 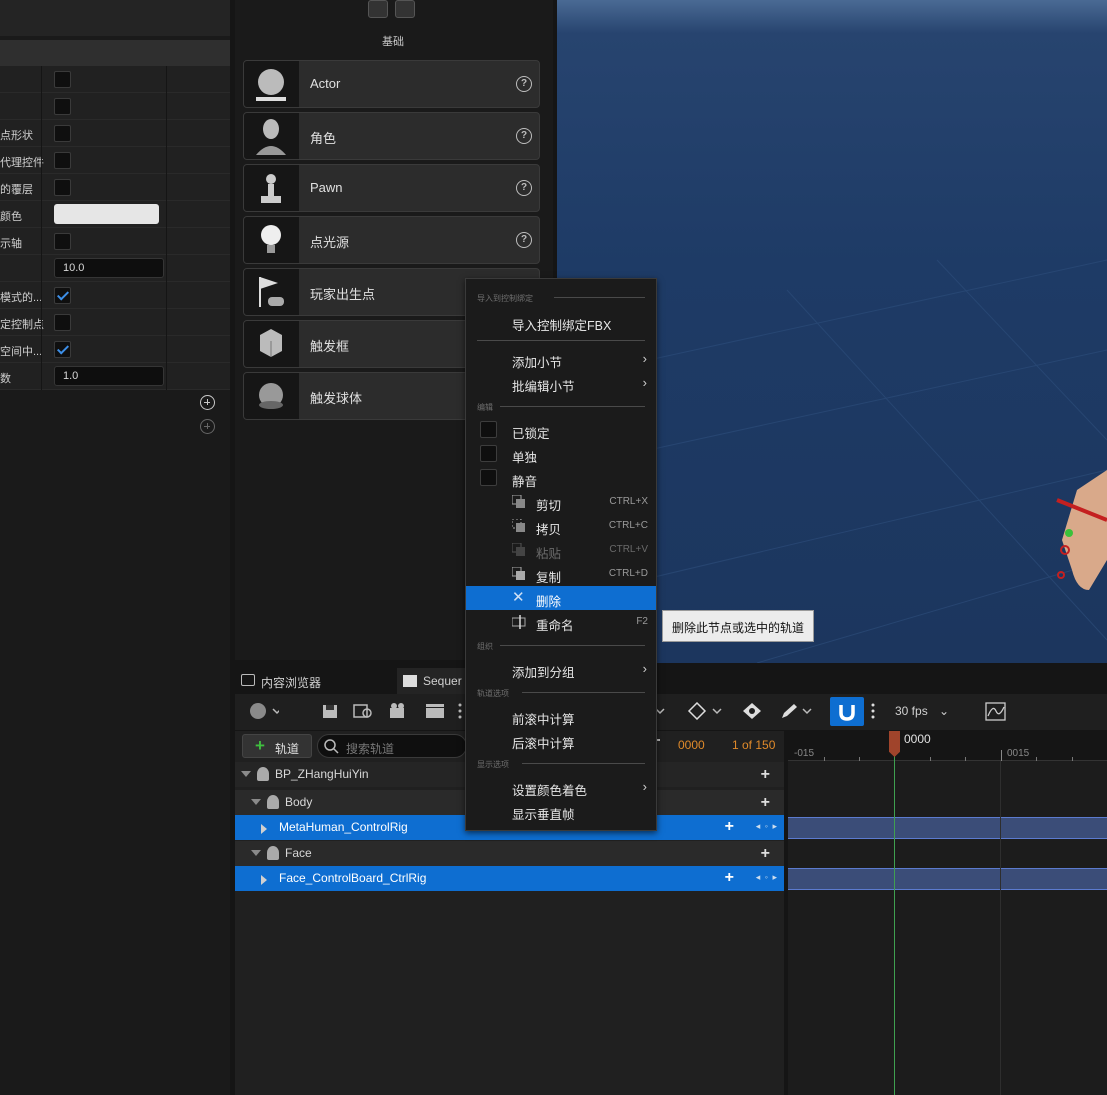 I want to click on actor-item: 点光源?, so click(x=391, y=240).